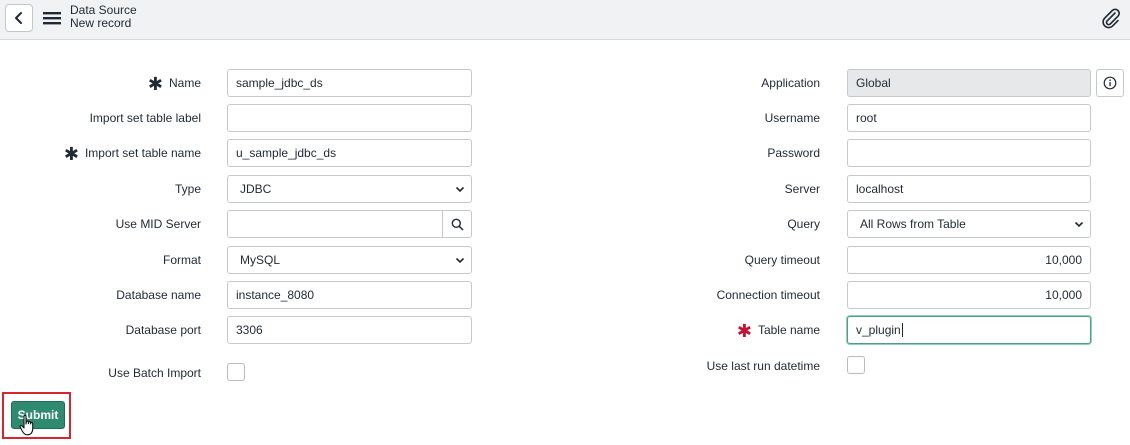 This screenshot has width=1130, height=445. I want to click on mid-server-input, so click(334, 224).